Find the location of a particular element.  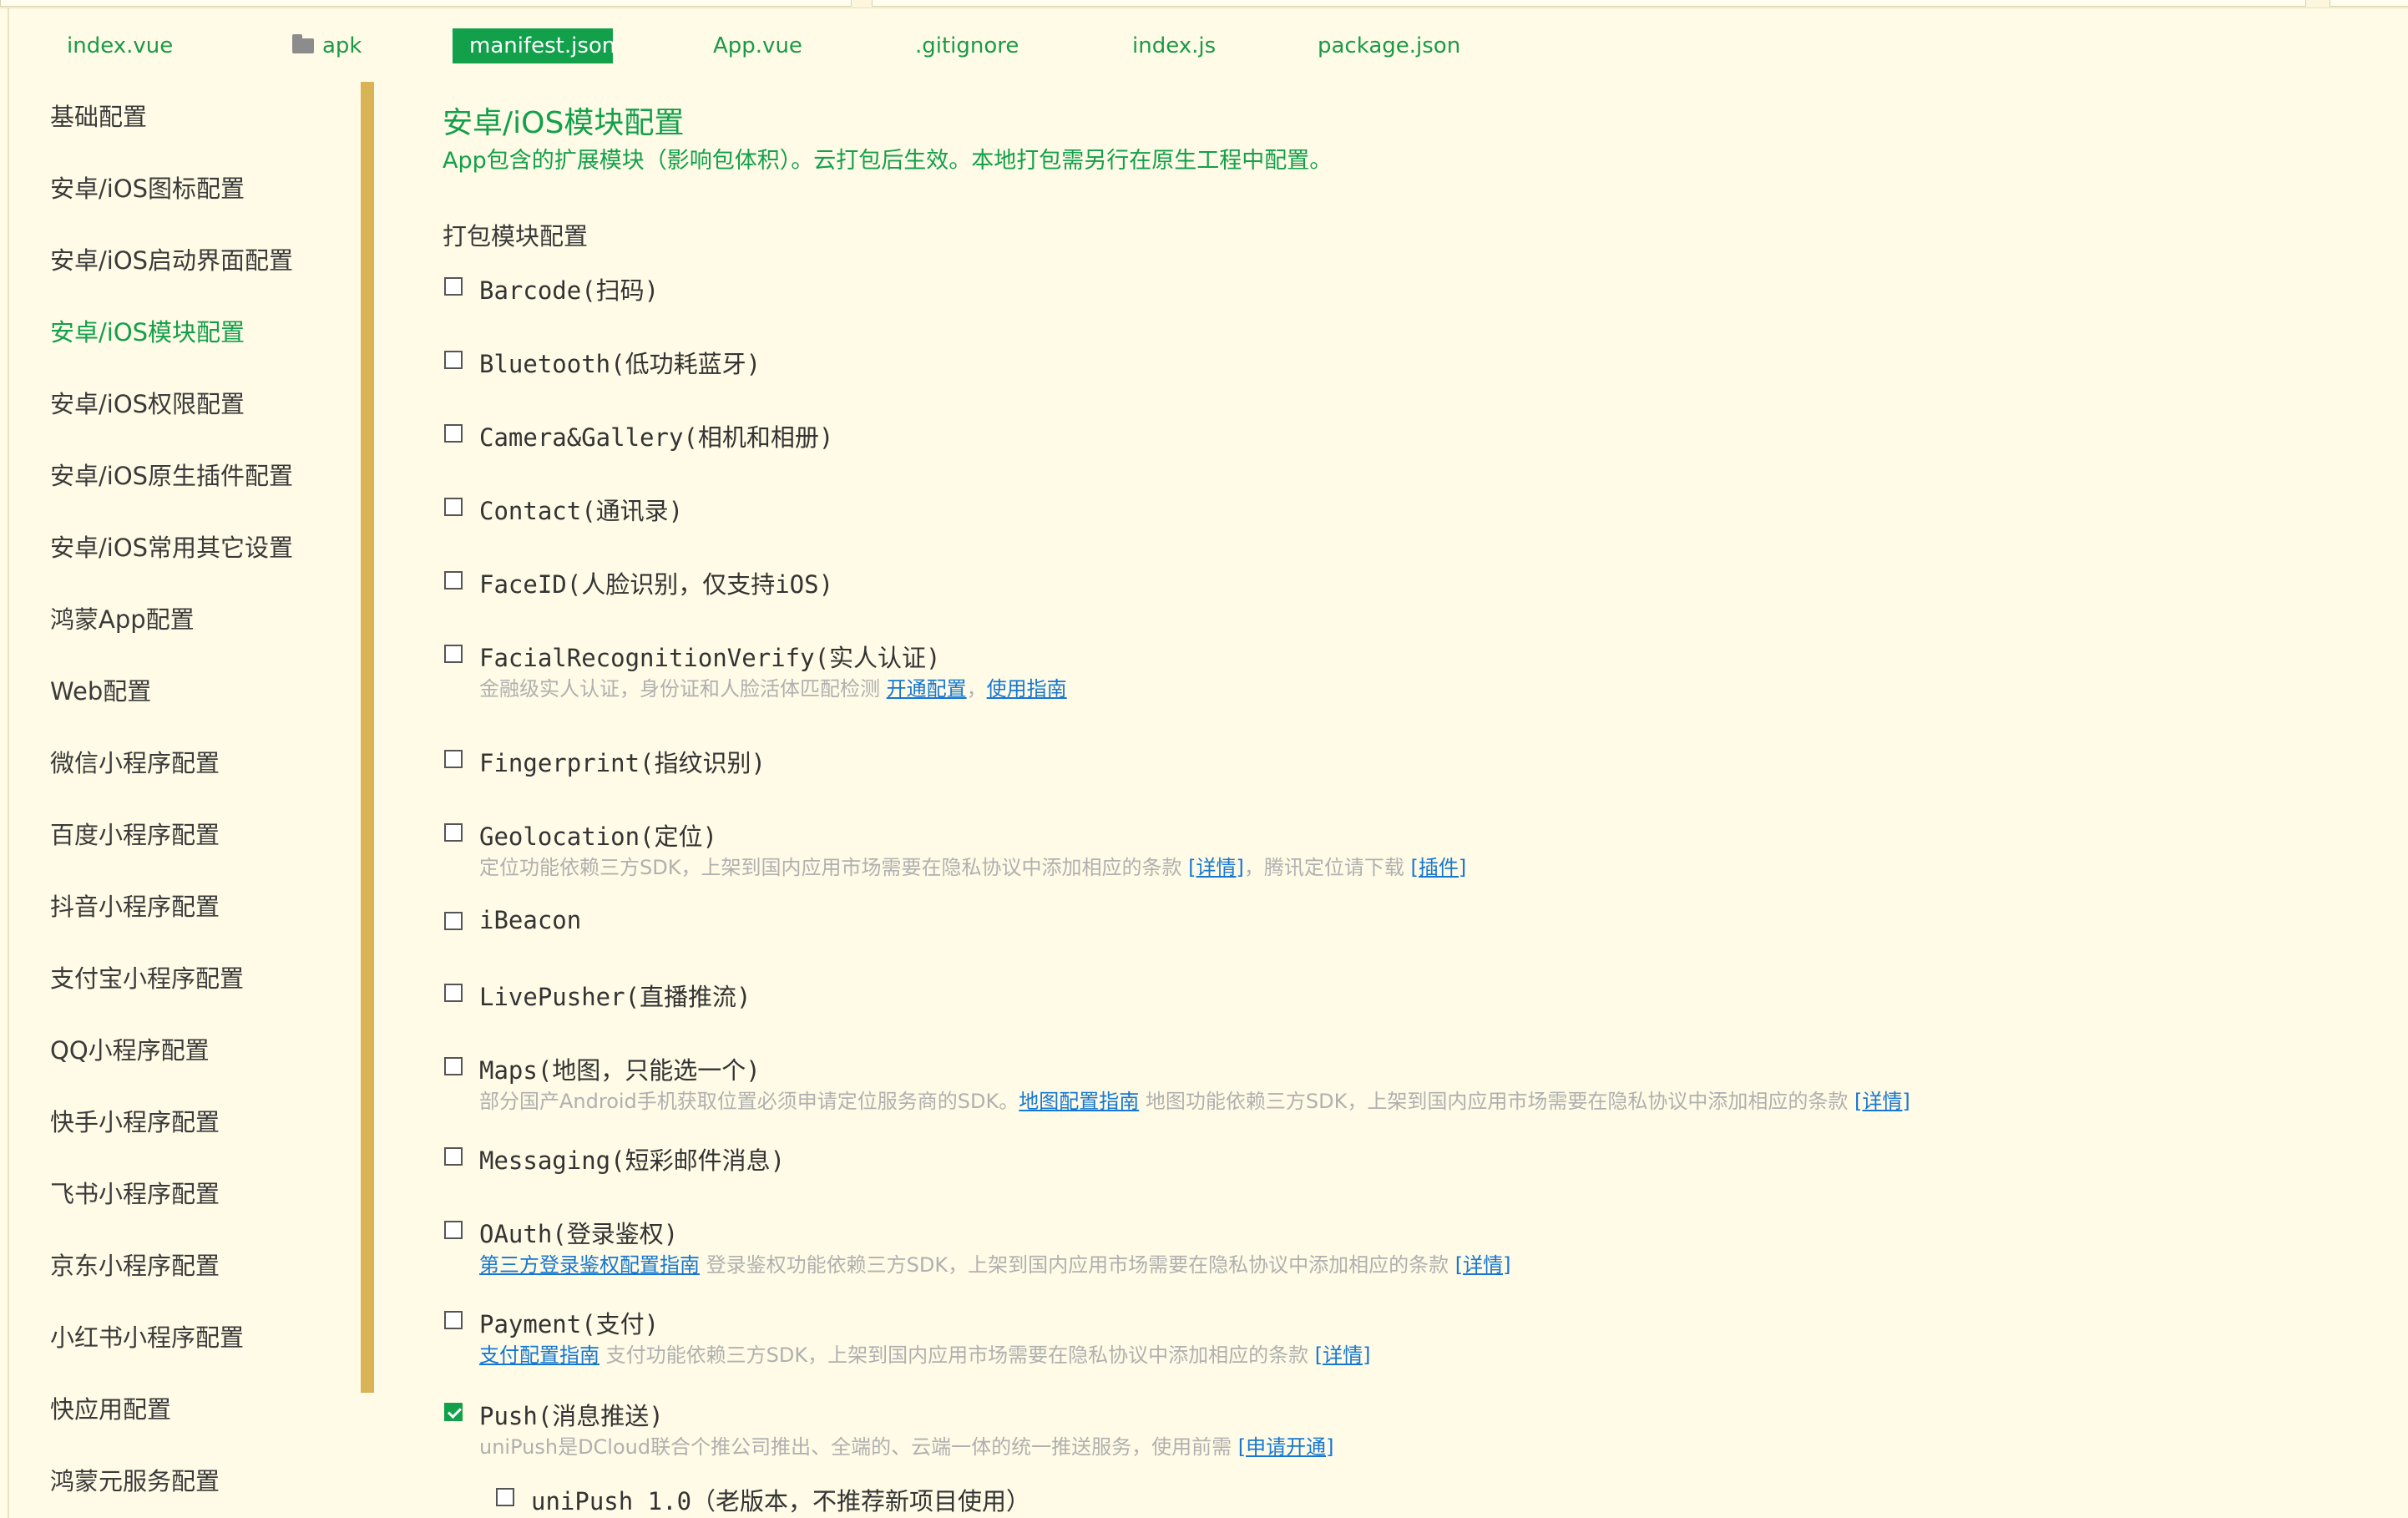

module-label: iBeacon is located at coordinates (530, 920).